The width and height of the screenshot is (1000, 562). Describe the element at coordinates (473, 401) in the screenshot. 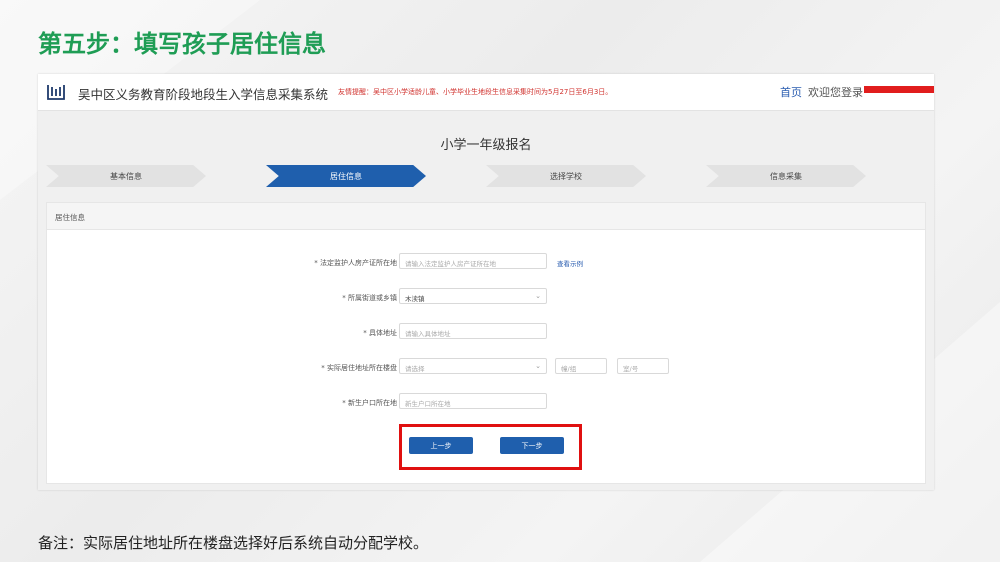

I see `household-input: 新生户口所在地` at that location.